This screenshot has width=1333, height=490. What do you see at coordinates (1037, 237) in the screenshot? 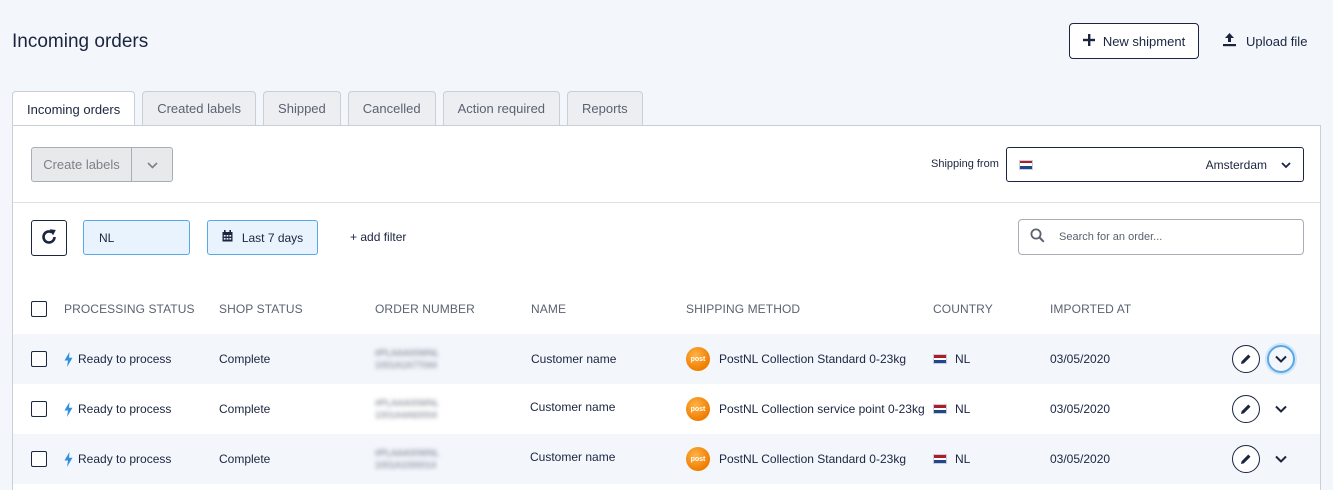
I see `search-icon` at bounding box center [1037, 237].